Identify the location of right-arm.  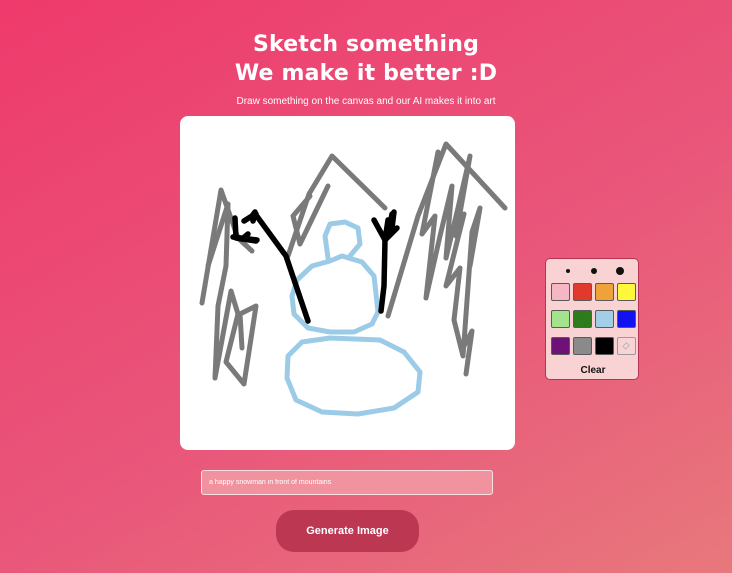
(383, 275).